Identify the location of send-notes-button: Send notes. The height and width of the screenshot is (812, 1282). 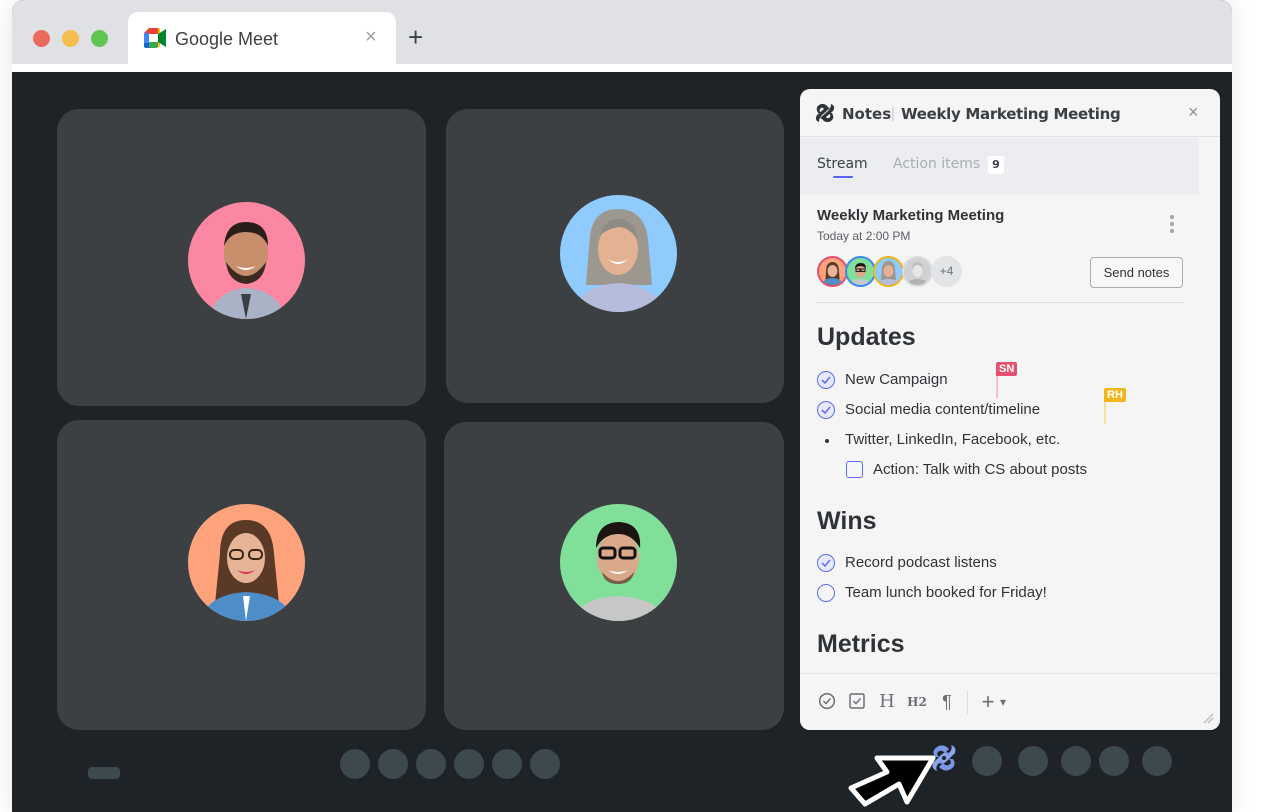
(1136, 272).